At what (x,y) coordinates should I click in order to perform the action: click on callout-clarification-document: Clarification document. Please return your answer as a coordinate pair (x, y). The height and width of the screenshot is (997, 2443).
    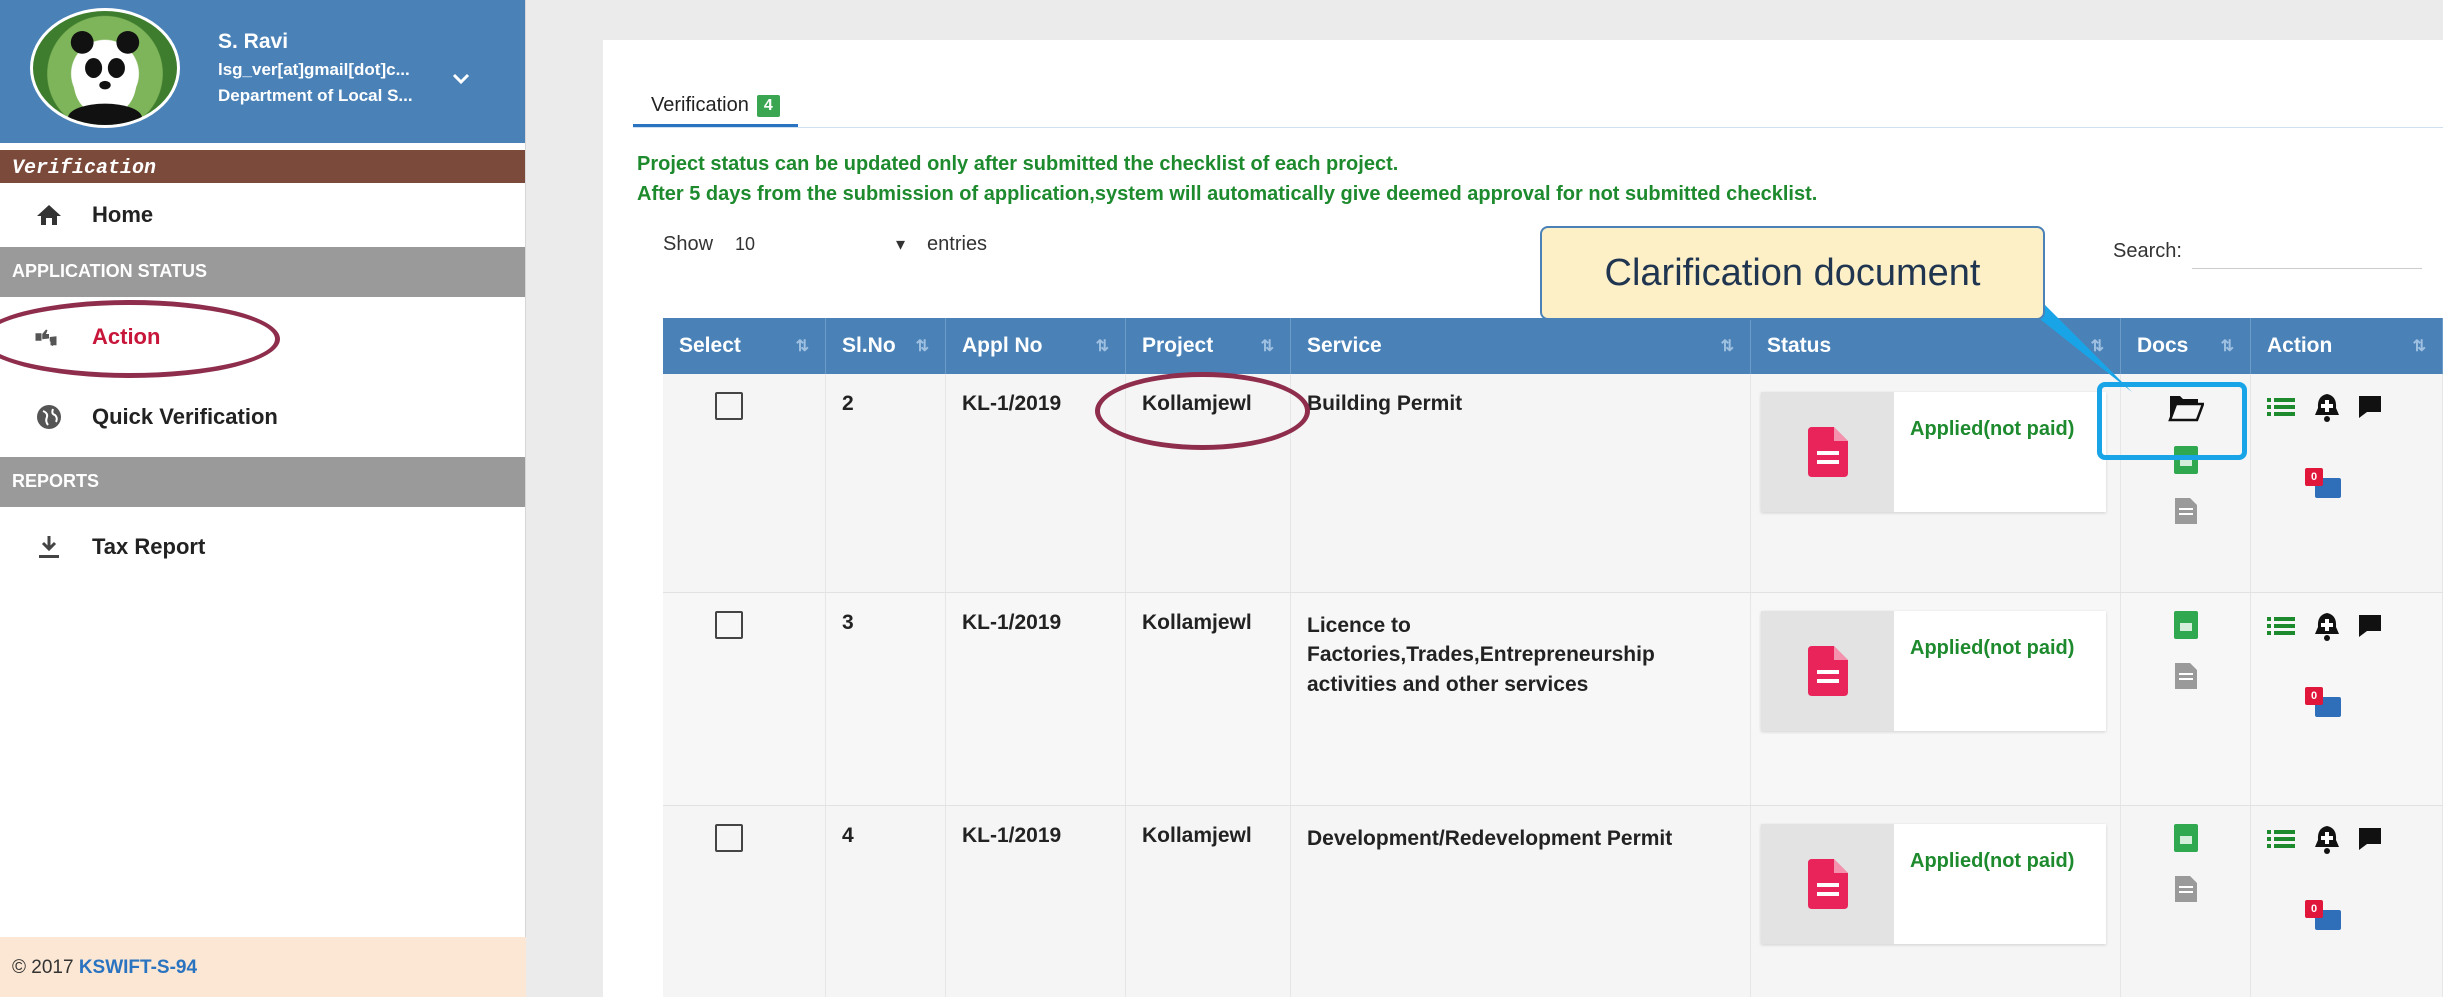
    Looking at the image, I should click on (1792, 273).